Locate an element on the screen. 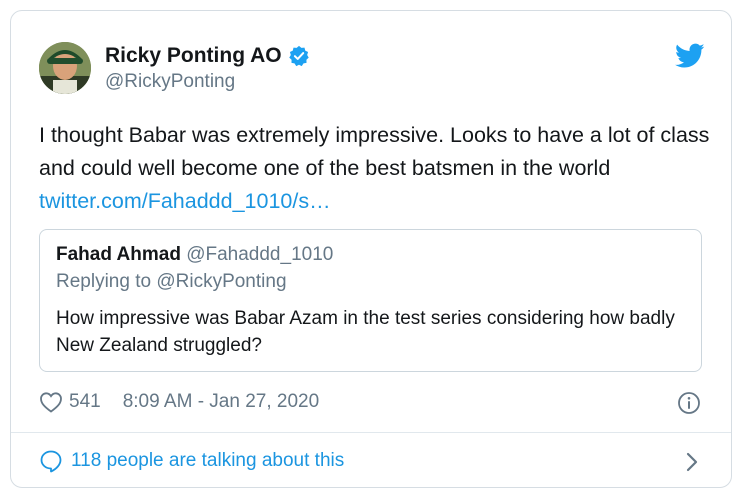  timestamp: 8:09 AM - Jan 27, 2020 is located at coordinates (221, 402).